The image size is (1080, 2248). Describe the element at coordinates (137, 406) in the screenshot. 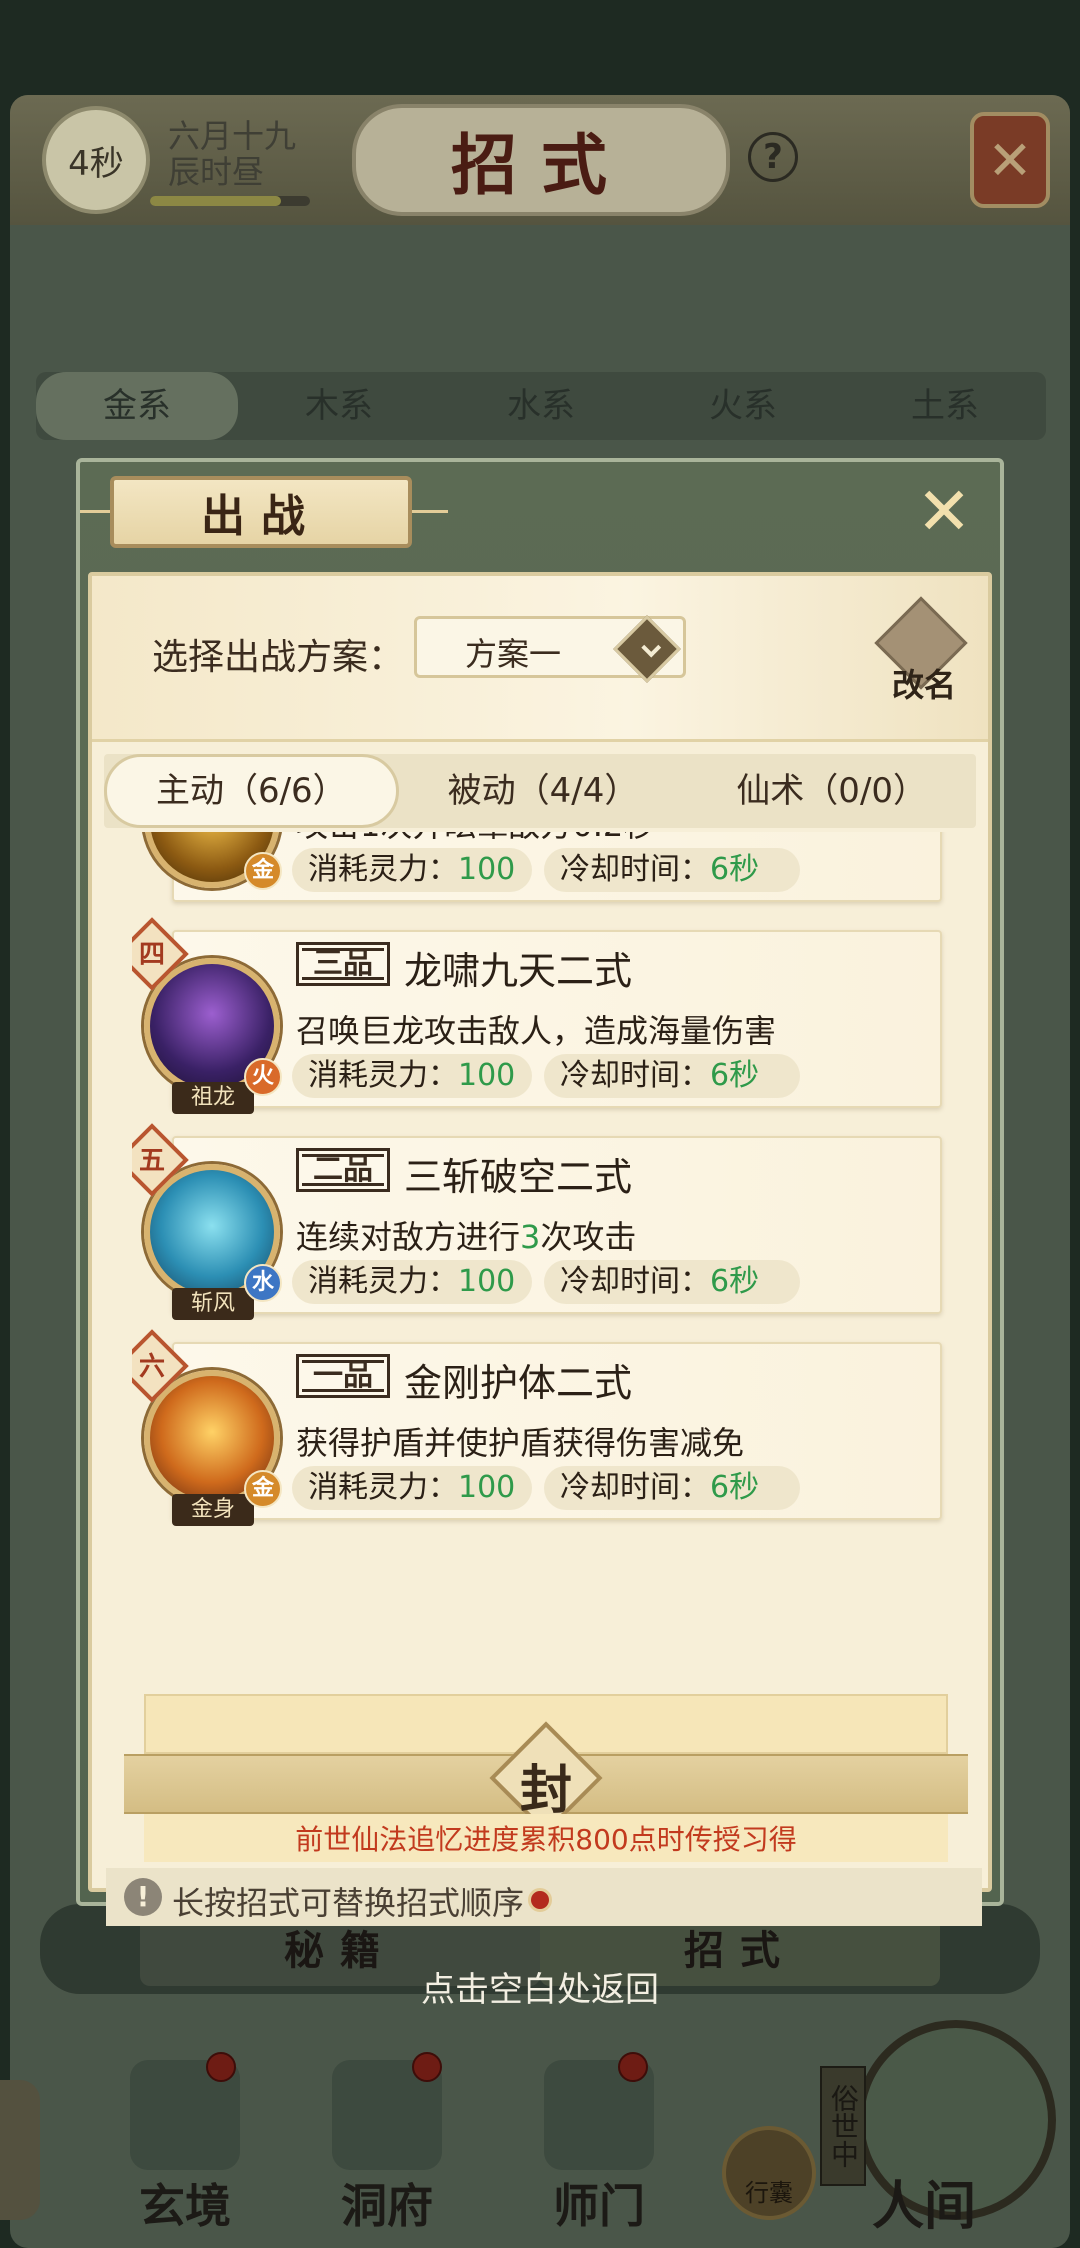

I see `tab-metal: 金系` at that location.